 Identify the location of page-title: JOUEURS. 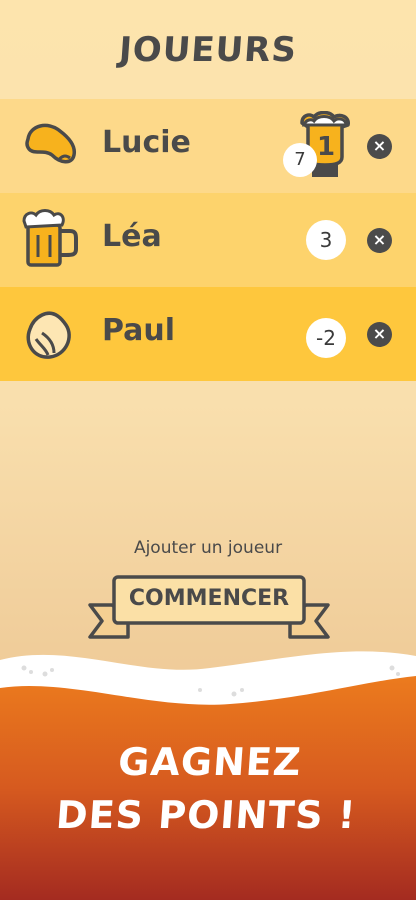
(208, 50).